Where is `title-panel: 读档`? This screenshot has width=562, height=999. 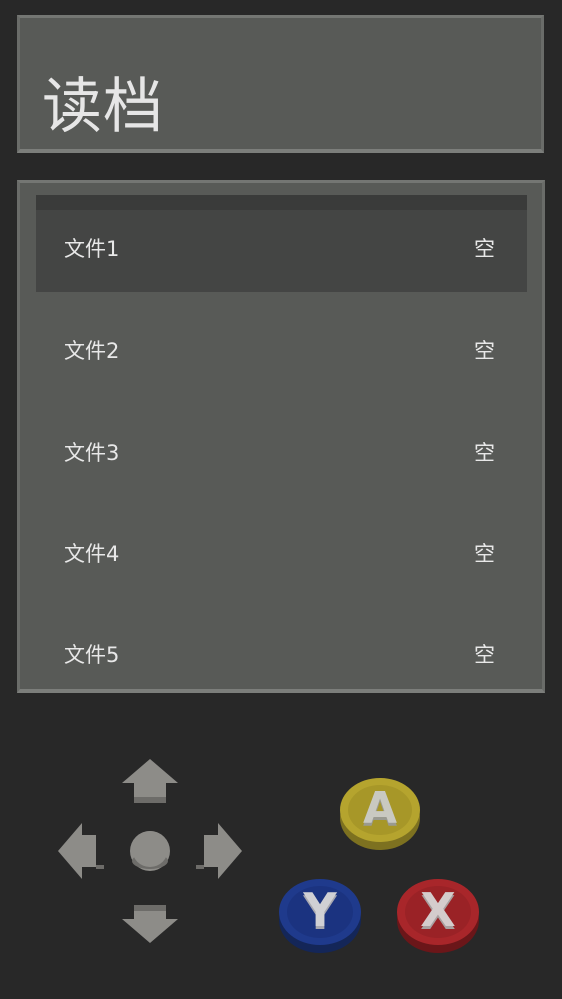 title-panel: 读档 is located at coordinates (280, 84).